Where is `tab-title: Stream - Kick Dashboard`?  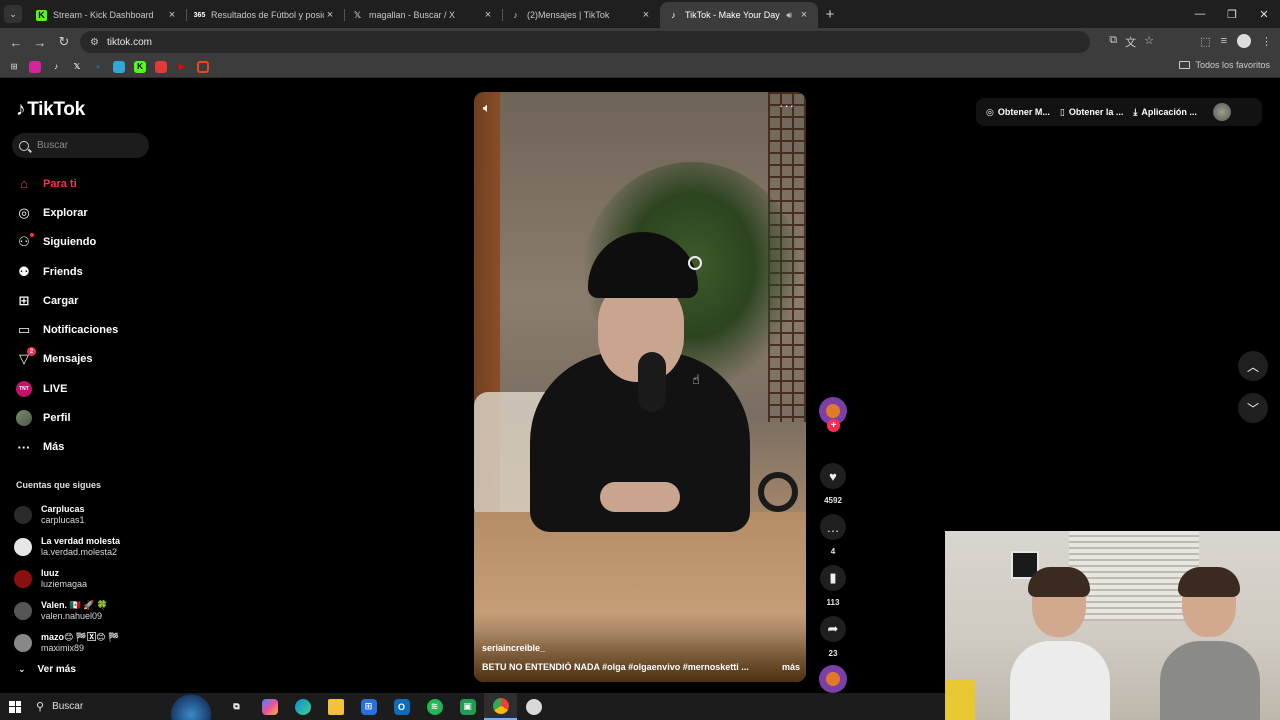
tab-title: Stream - Kick Dashboard is located at coordinates (103, 15).